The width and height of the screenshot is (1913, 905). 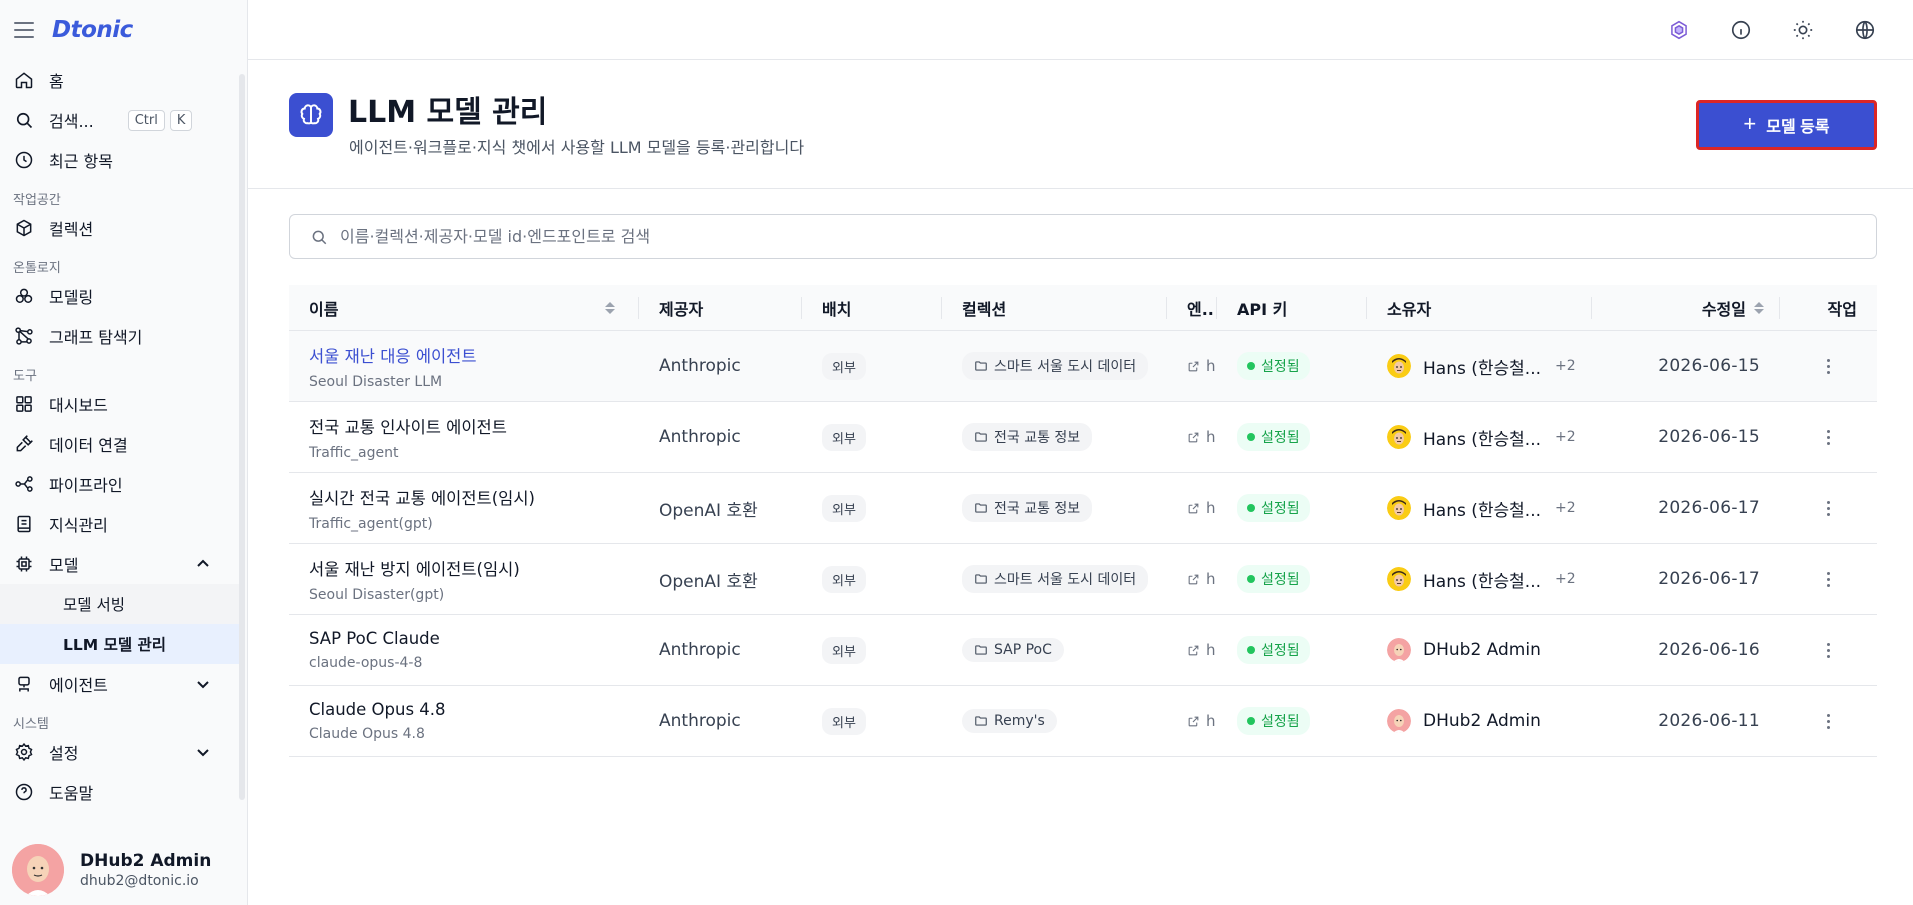 I want to click on logo: Dtonic, so click(x=92, y=30).